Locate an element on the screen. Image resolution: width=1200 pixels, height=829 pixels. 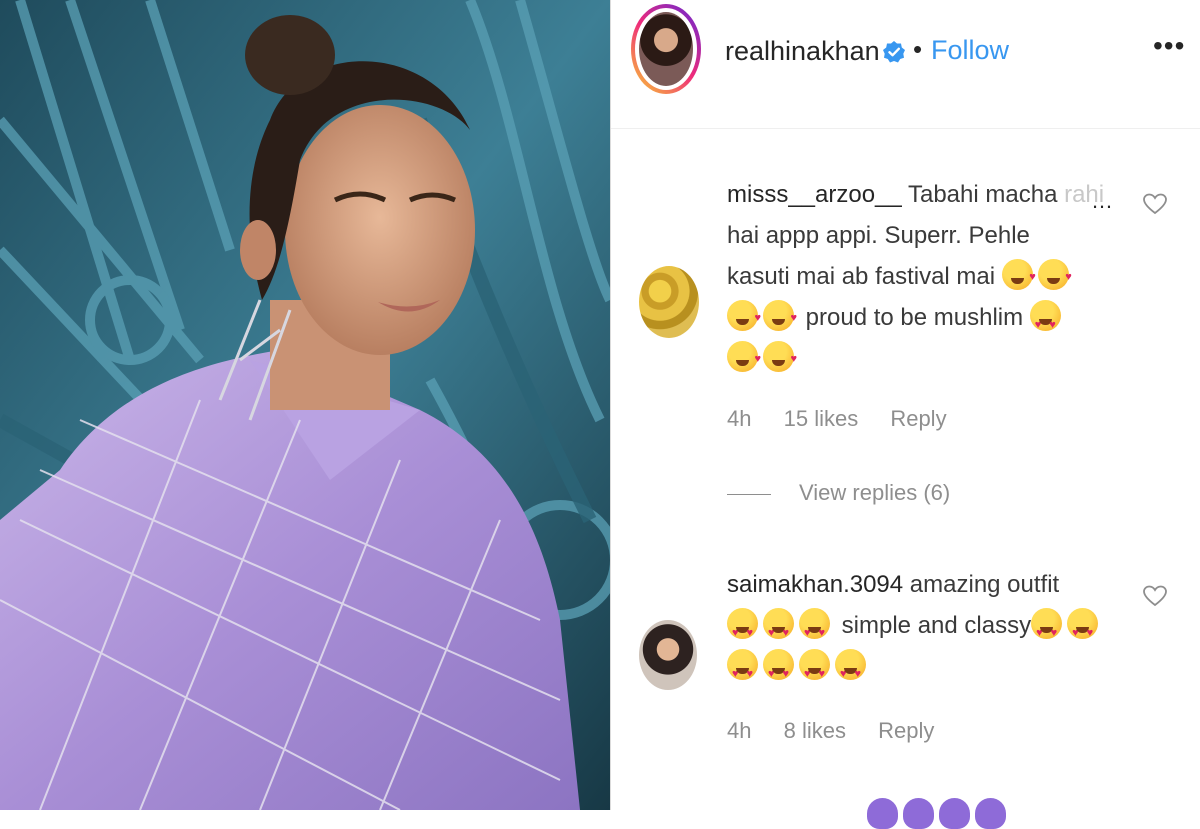
view-replies-button: View replies (6) is located at coordinates (838, 493).